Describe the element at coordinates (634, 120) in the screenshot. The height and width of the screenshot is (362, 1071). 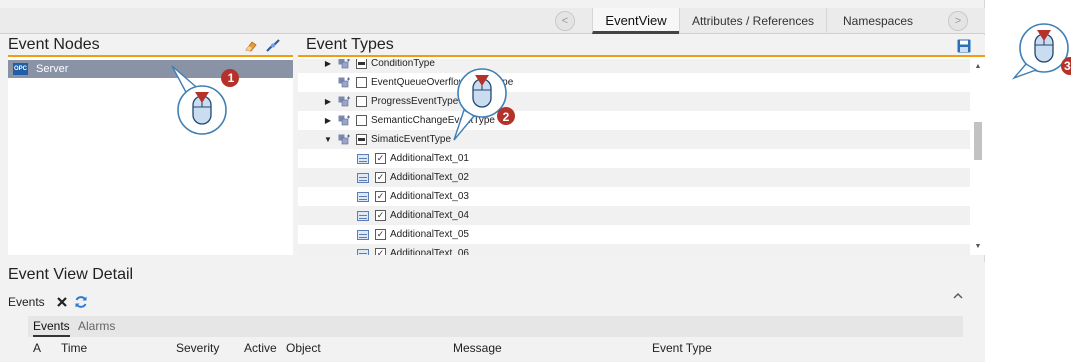
I see `tree-row: ▶ SemanticChangeEventType` at that location.